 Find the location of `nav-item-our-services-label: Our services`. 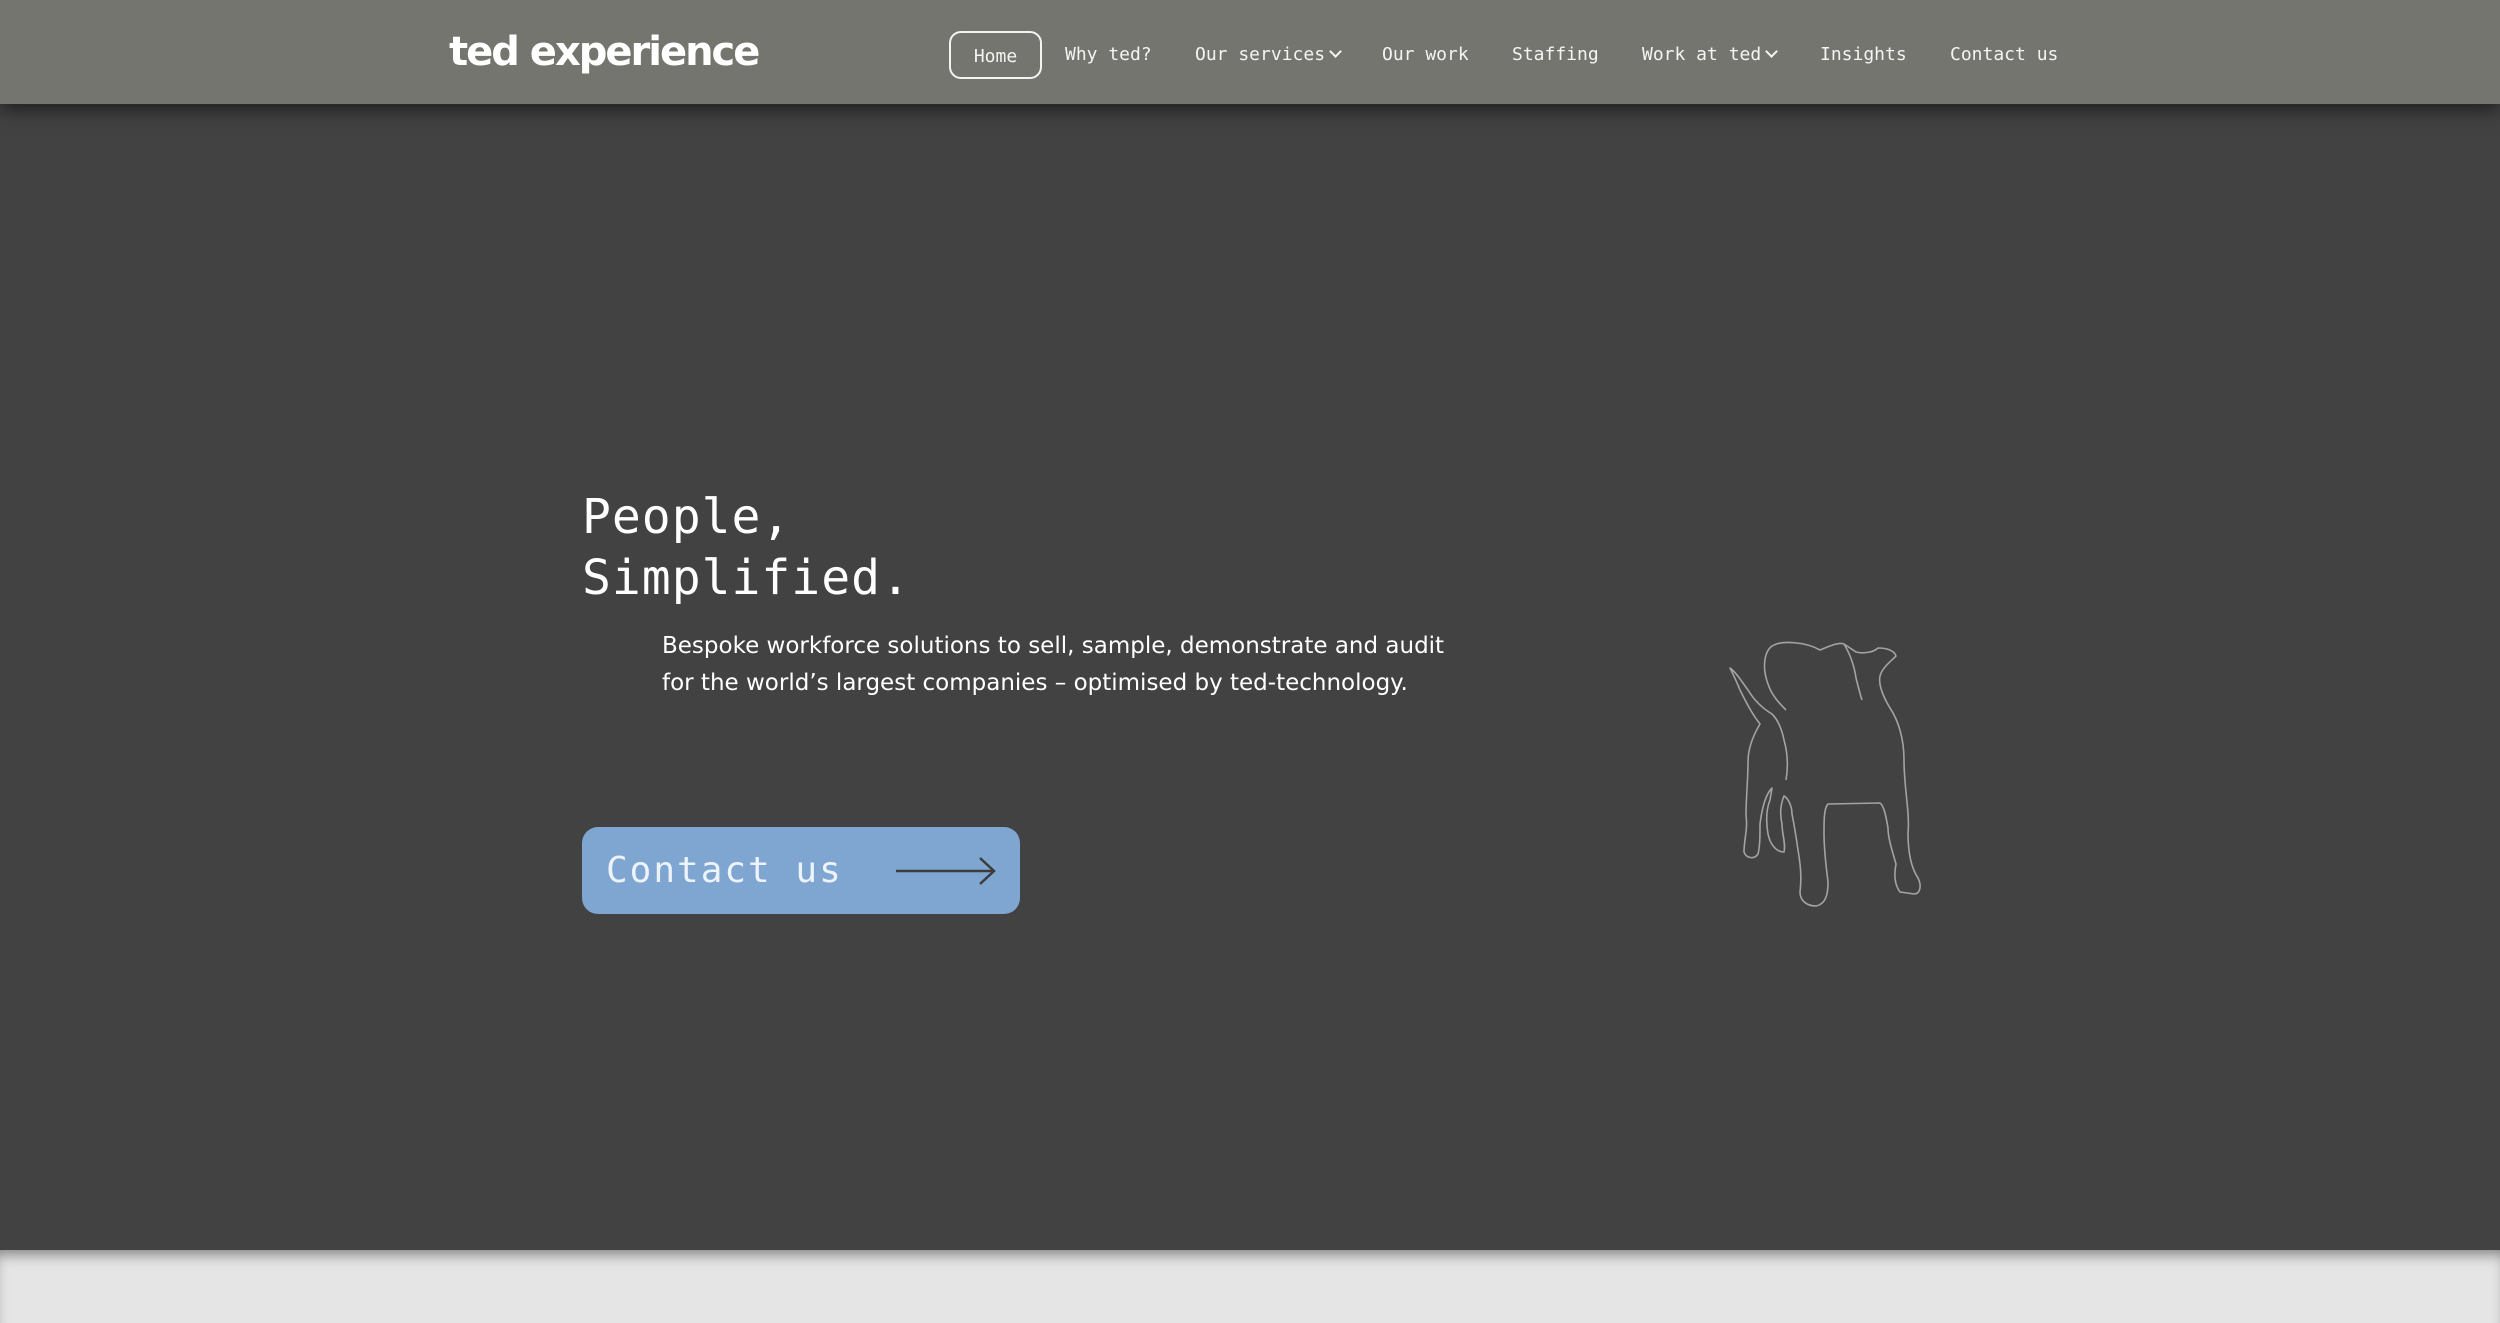

nav-item-our-services-label: Our services is located at coordinates (1260, 54).